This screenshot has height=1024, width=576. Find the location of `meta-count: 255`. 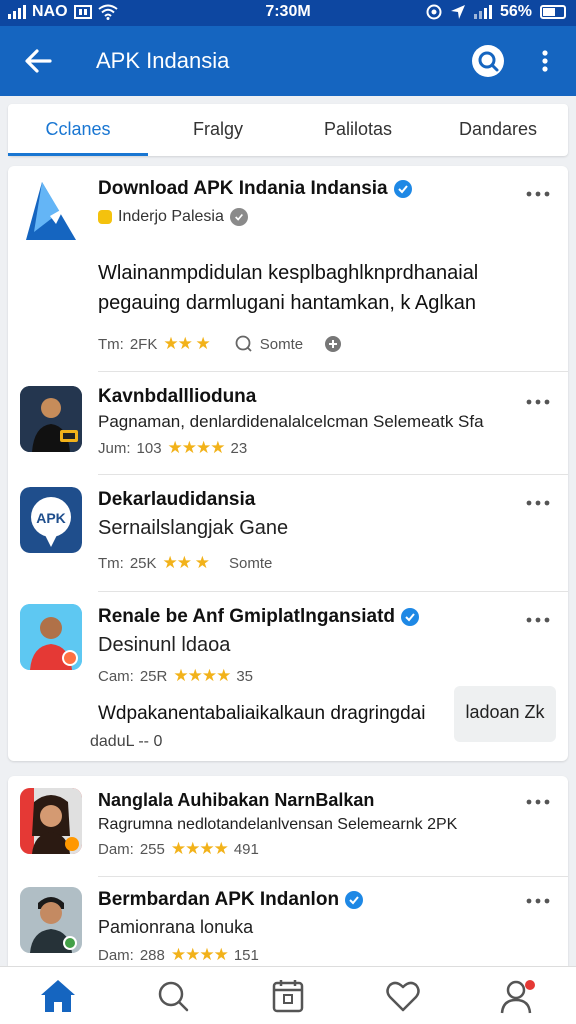

meta-count: 255 is located at coordinates (152, 849).